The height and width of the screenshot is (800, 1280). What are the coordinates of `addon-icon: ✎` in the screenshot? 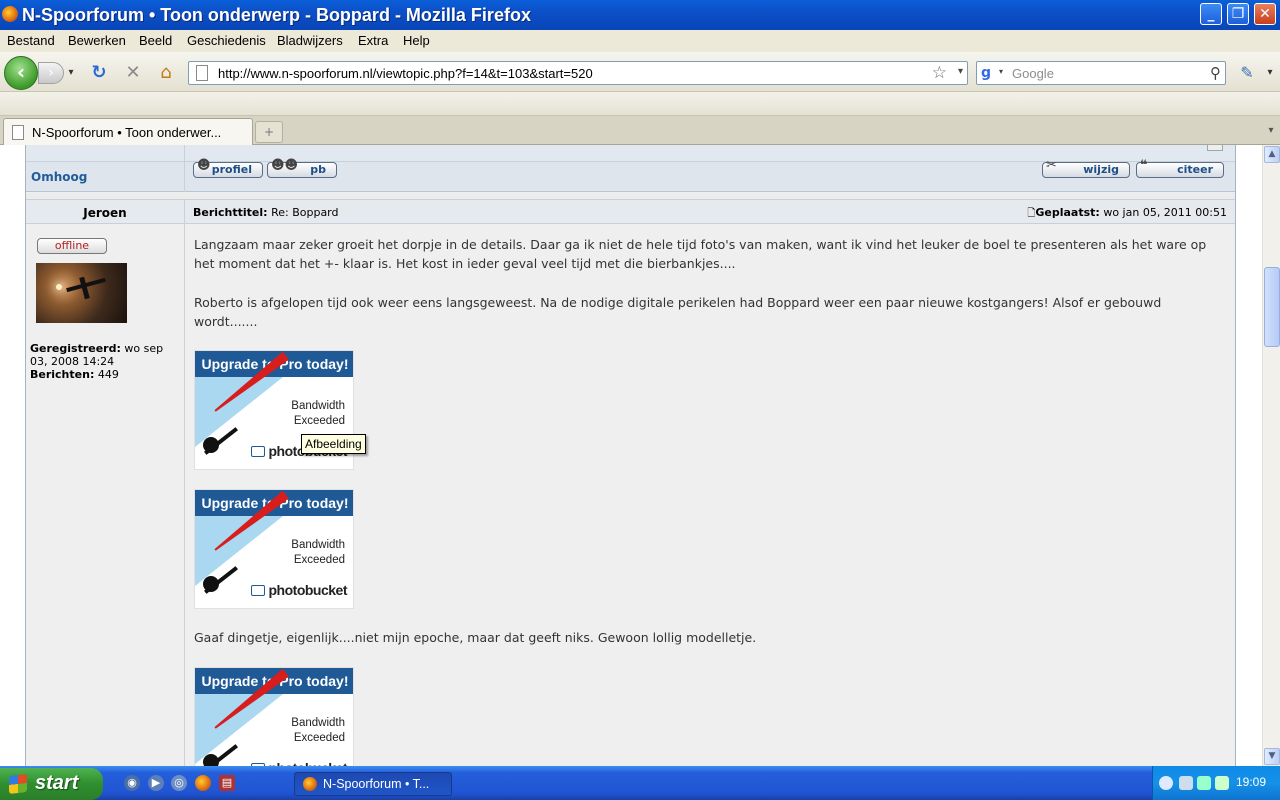 It's located at (1247, 73).